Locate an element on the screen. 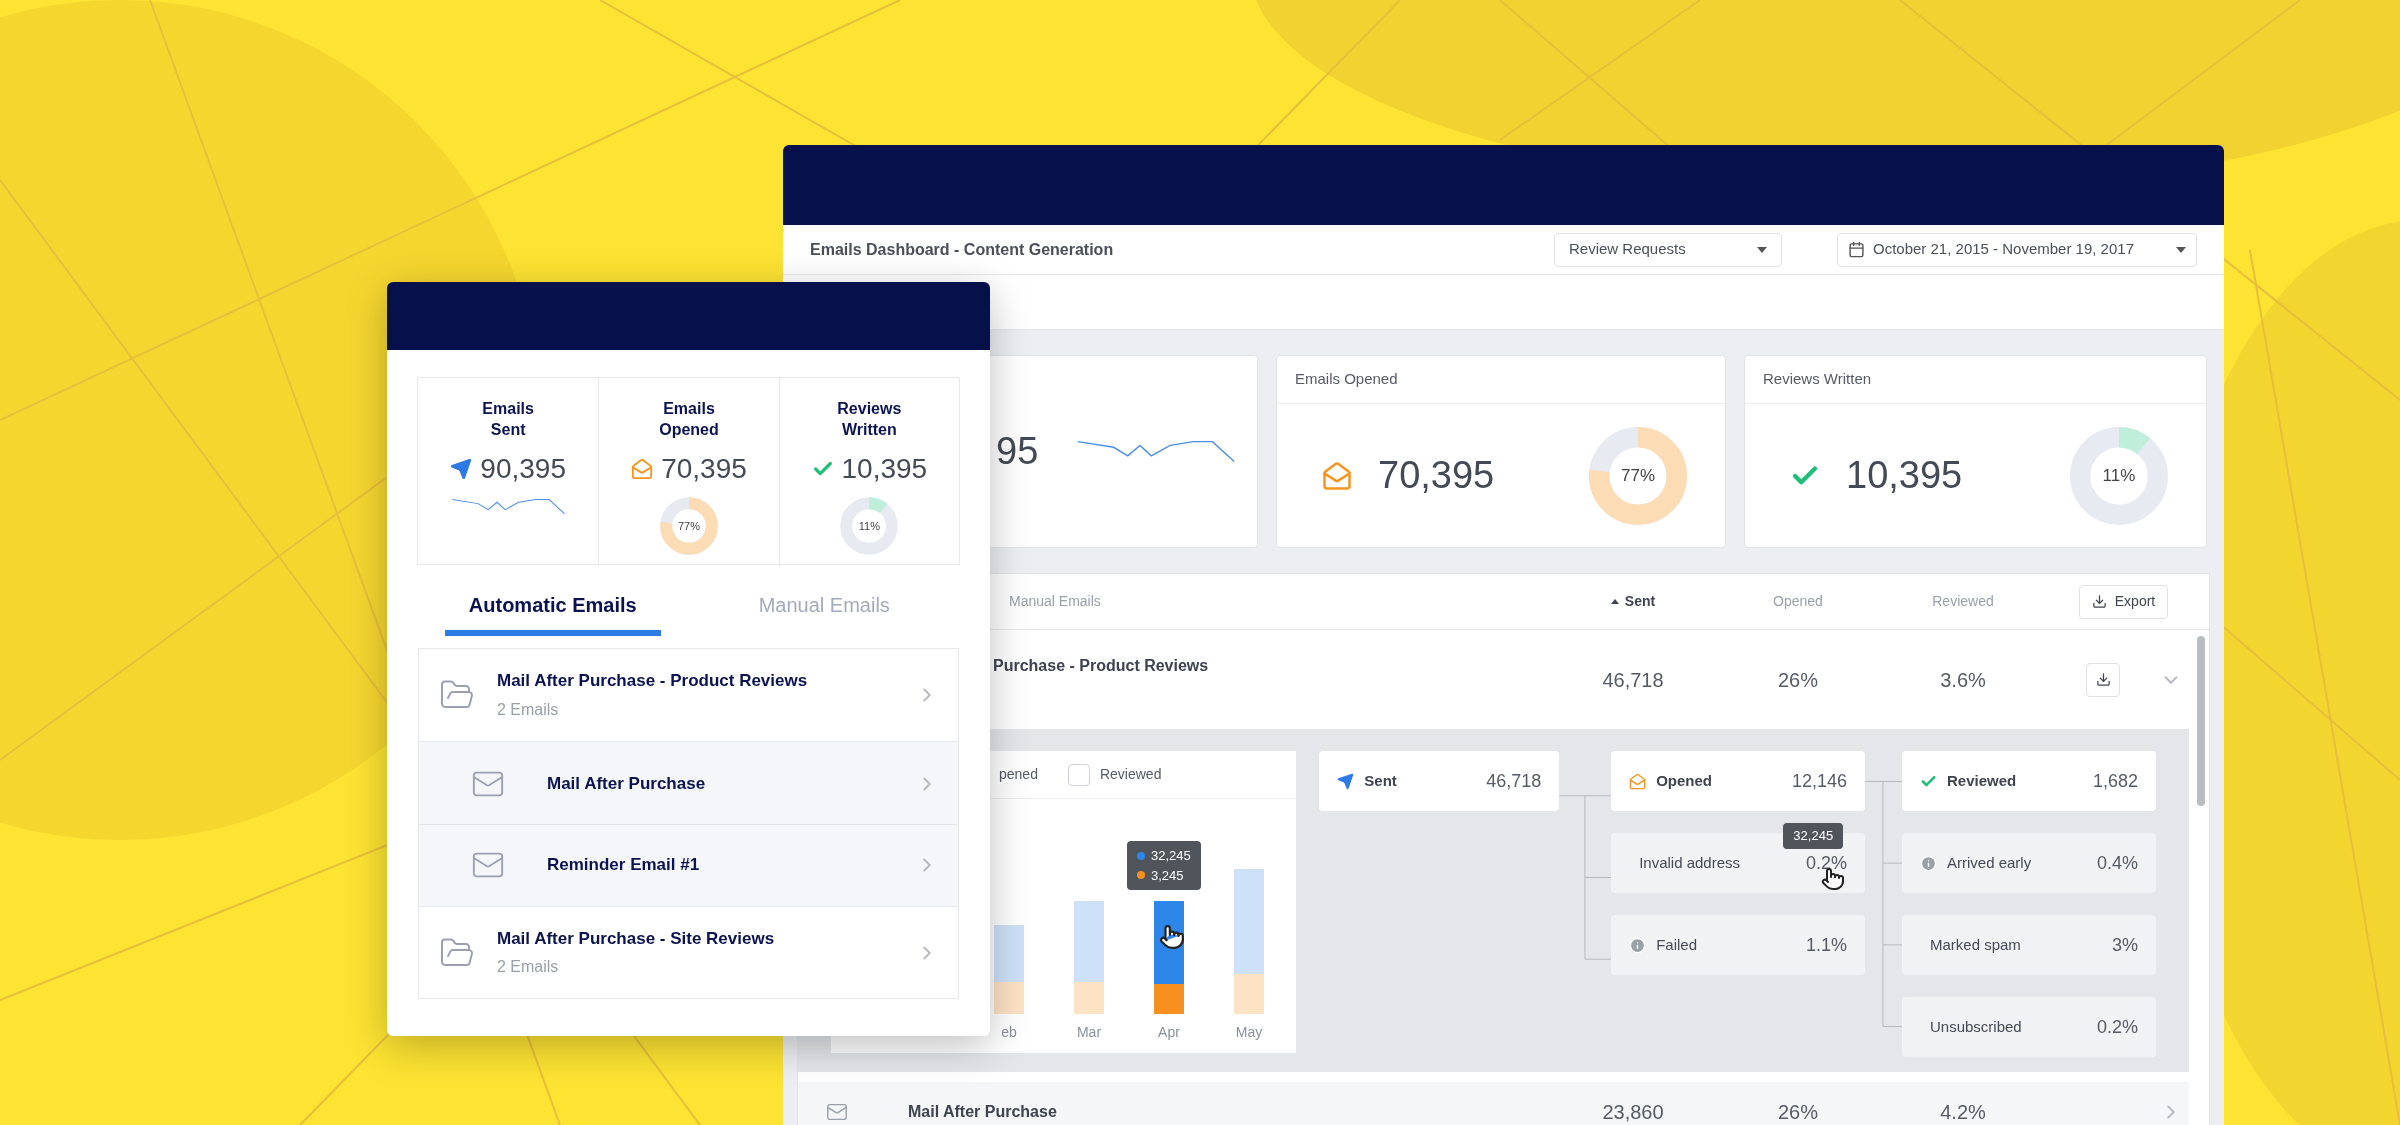 Image resolution: width=2400 pixels, height=1125 pixels. download-button is located at coordinates (2103, 679).